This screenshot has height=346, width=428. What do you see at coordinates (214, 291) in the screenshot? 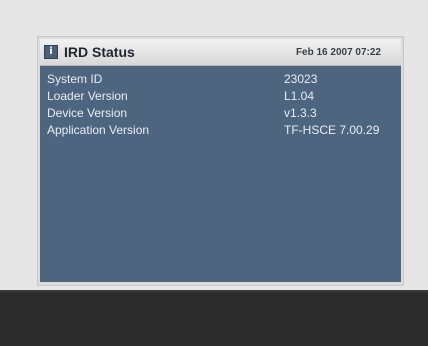
I see `bottom-bar-divider` at bounding box center [214, 291].